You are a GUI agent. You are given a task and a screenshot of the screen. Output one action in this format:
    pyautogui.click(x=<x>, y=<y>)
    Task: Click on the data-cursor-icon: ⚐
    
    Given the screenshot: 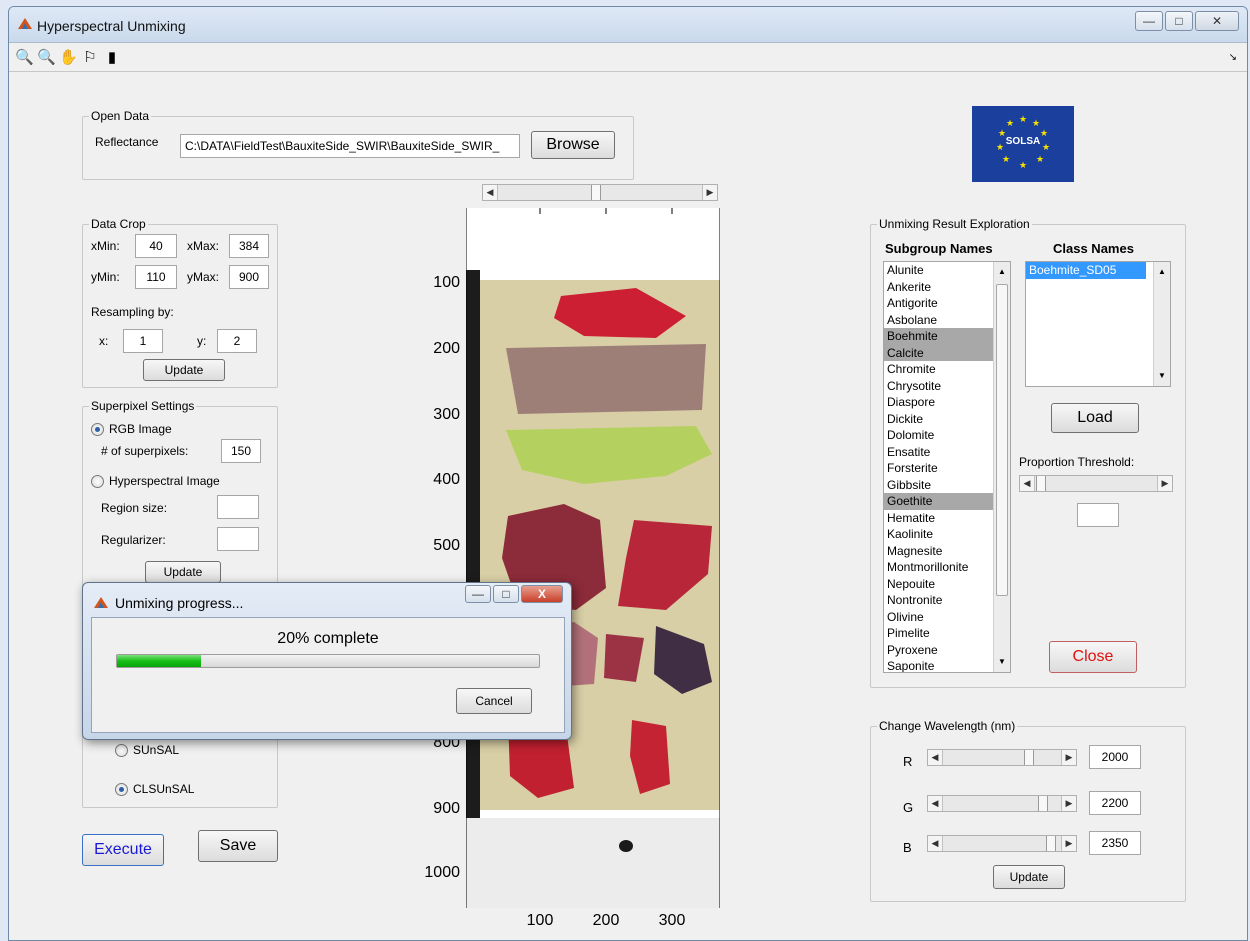 What is the action you would take?
    pyautogui.click(x=90, y=58)
    